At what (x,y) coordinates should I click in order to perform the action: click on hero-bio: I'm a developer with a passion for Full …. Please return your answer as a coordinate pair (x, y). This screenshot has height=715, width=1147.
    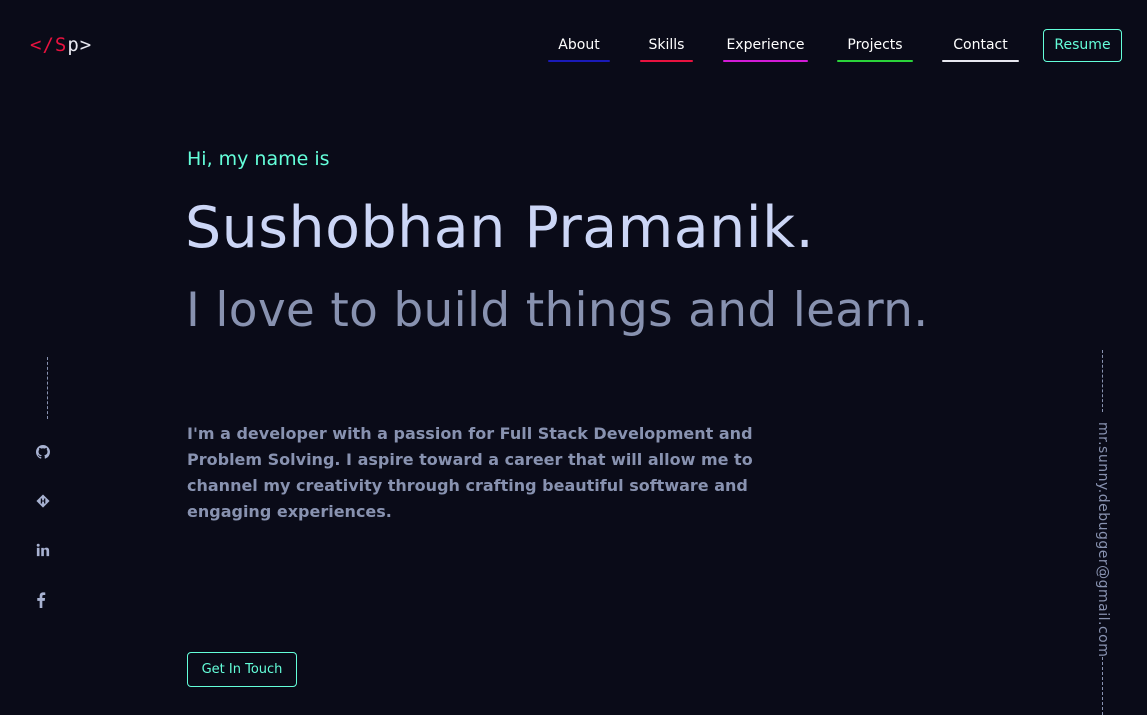
    Looking at the image, I should click on (470, 472).